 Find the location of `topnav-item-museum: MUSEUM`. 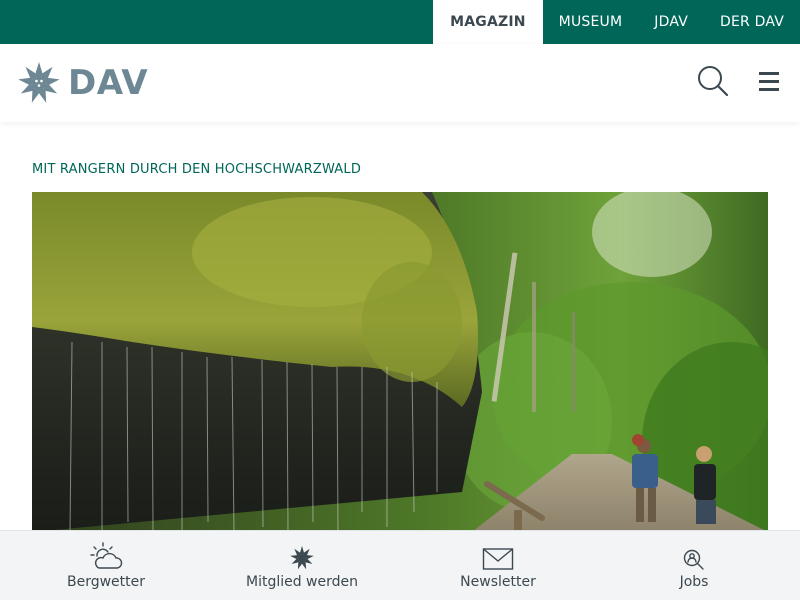

topnav-item-museum: MUSEUM is located at coordinates (591, 22).